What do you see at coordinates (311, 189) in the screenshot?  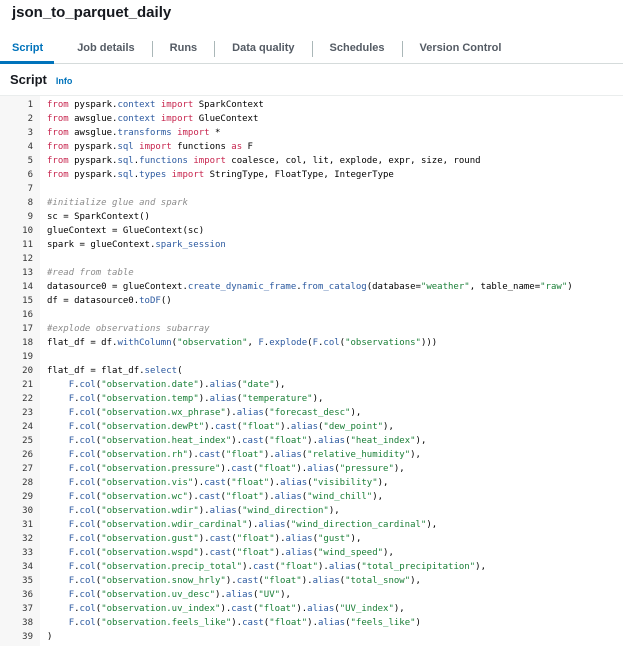 I see `code-line: 7` at bounding box center [311, 189].